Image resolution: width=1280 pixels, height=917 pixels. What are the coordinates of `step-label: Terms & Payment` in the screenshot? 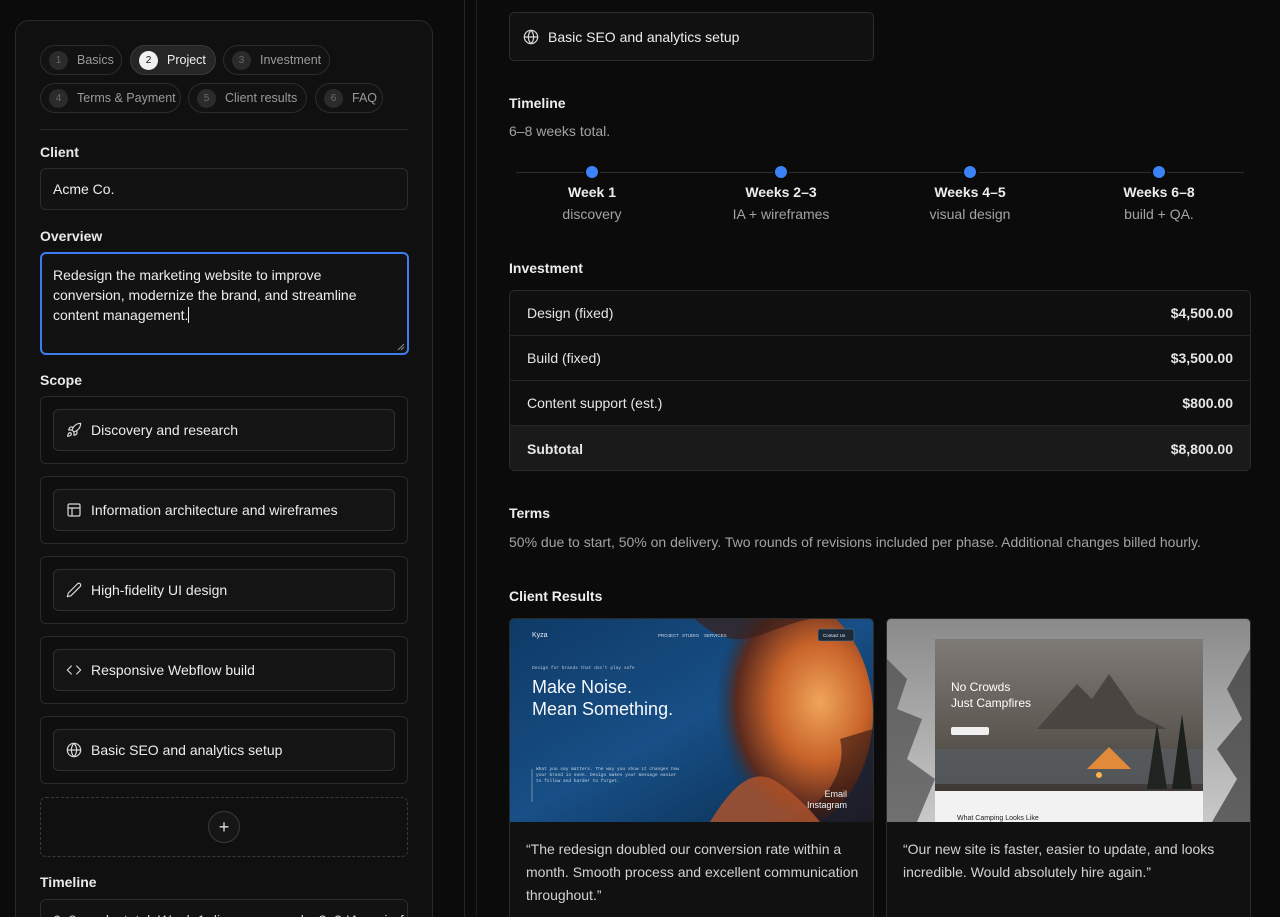 It's located at (126, 98).